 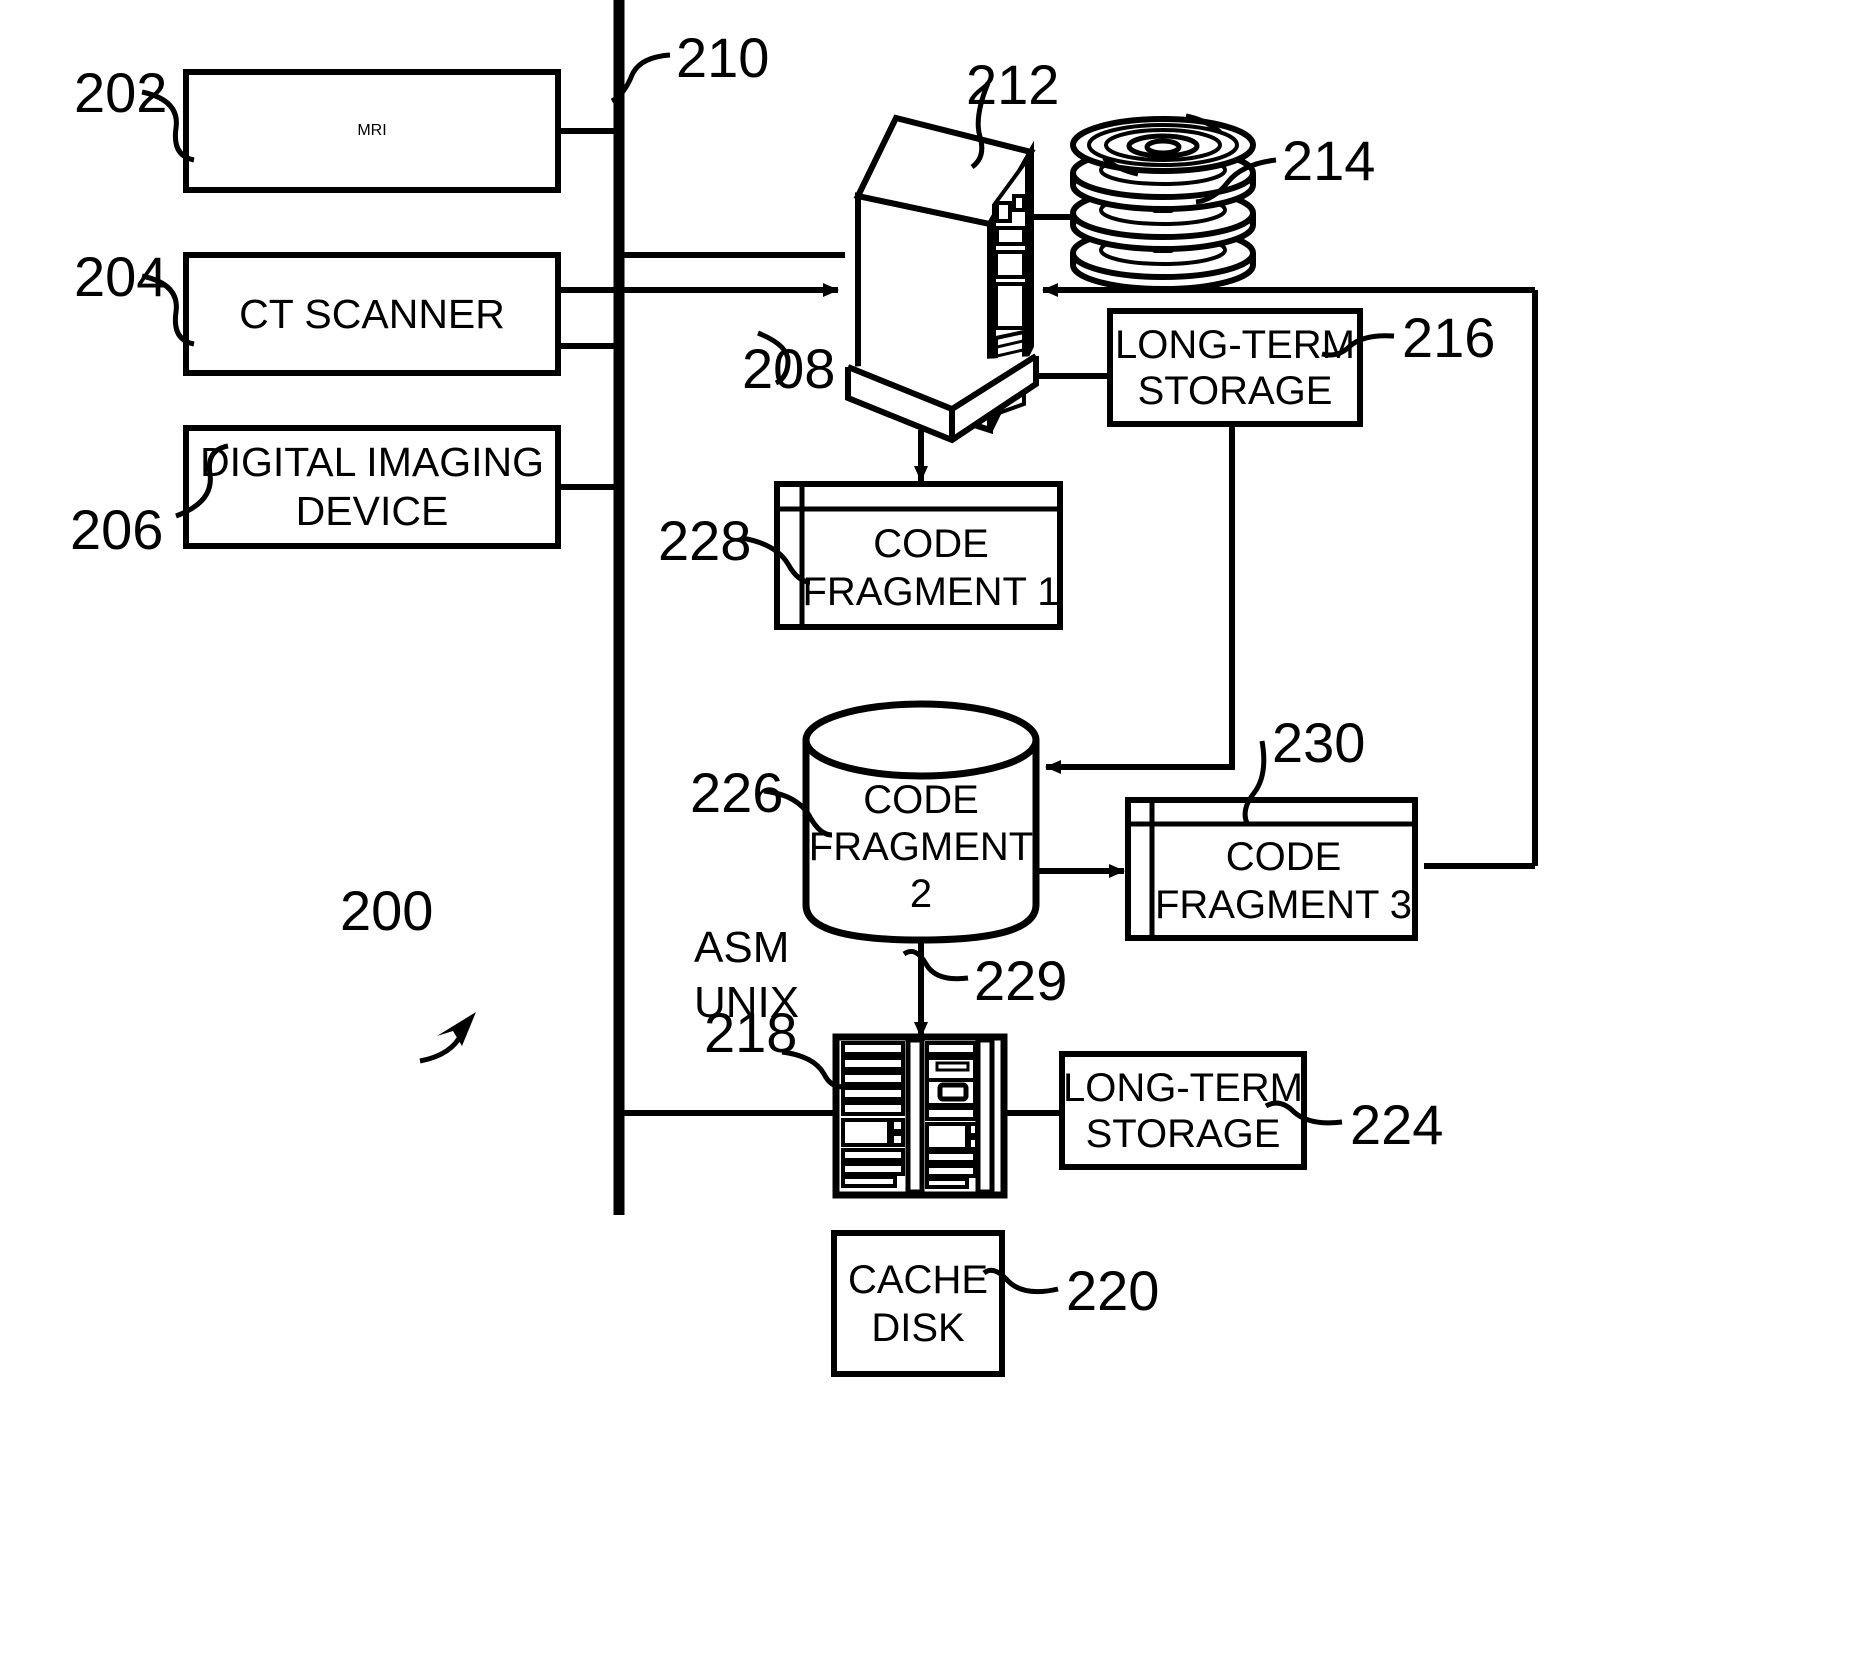 What do you see at coordinates (1329, 160) in the screenshot?
I see `ref-214: 214` at bounding box center [1329, 160].